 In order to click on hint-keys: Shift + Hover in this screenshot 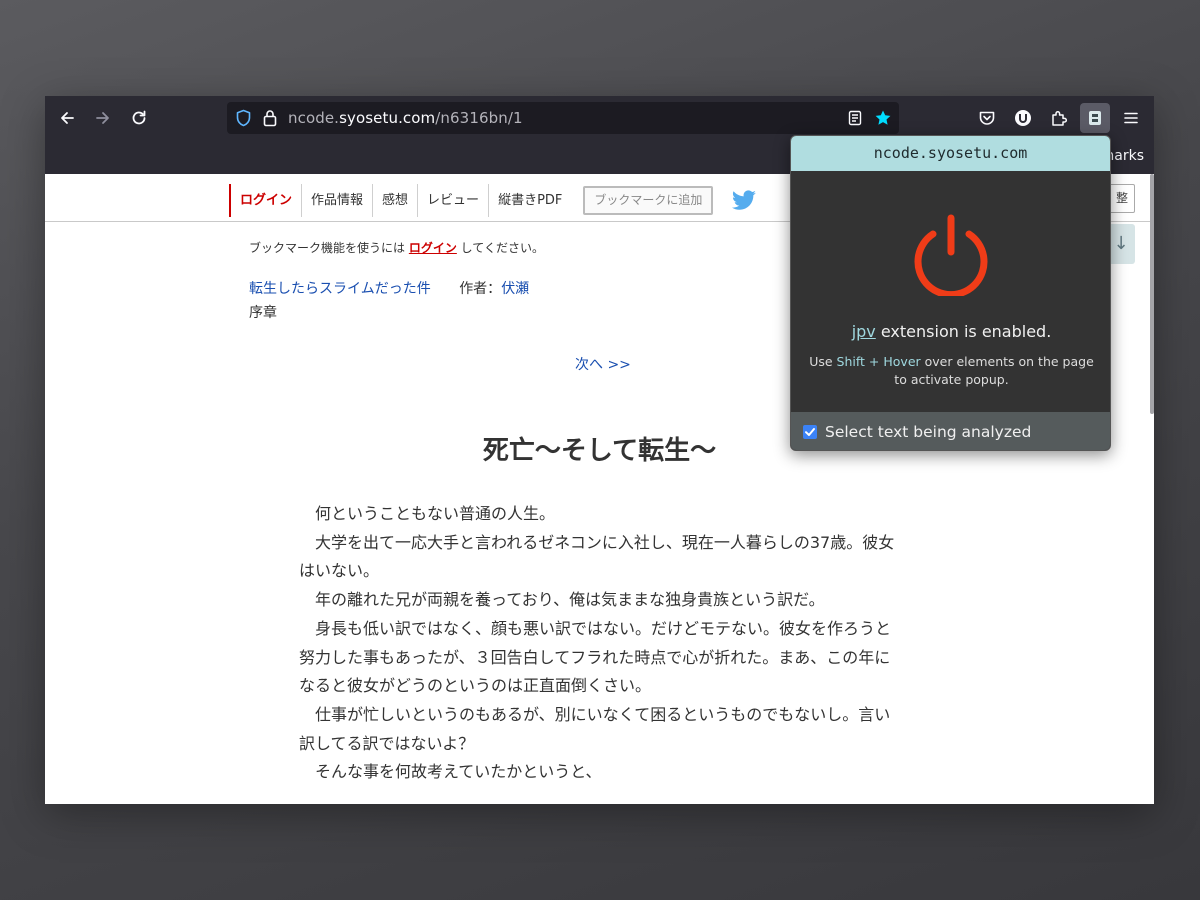, I will do `click(878, 361)`.